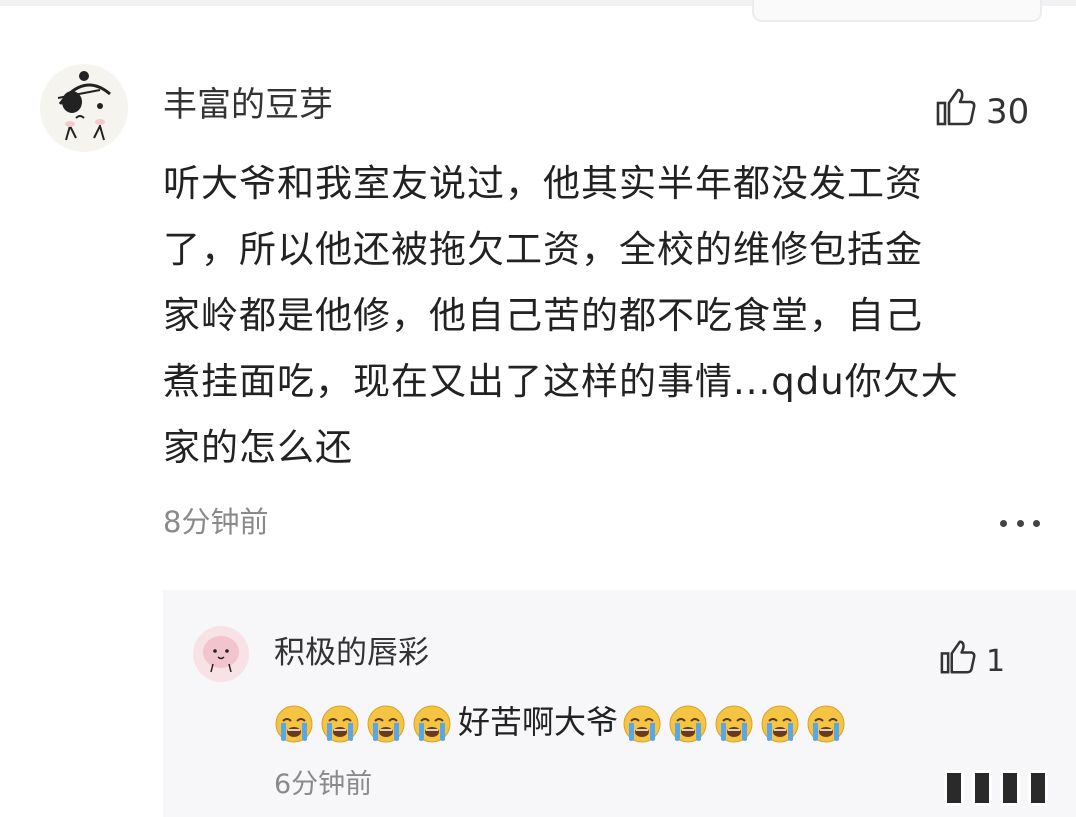 The image size is (1076, 817). Describe the element at coordinates (221, 654) in the screenshot. I see `reply-avatar` at that location.